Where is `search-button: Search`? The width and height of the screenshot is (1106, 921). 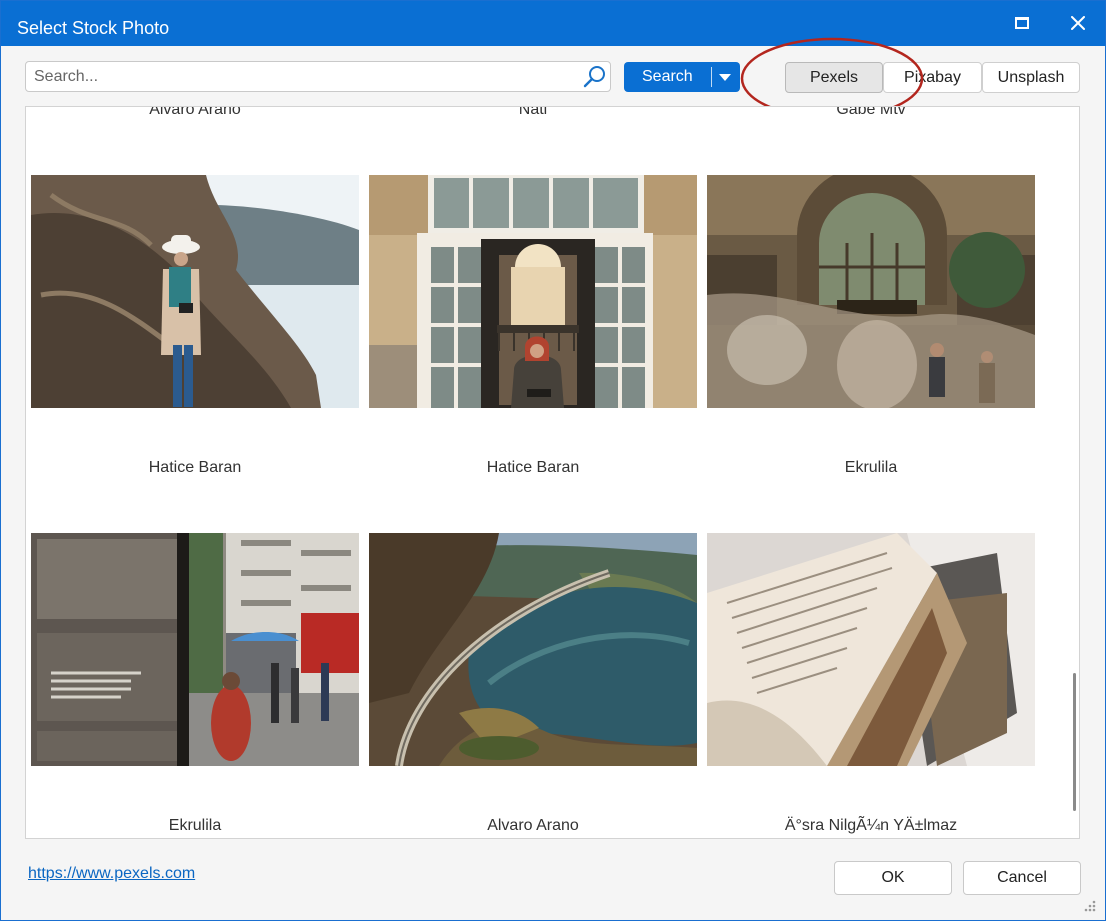
search-button: Search is located at coordinates (682, 77).